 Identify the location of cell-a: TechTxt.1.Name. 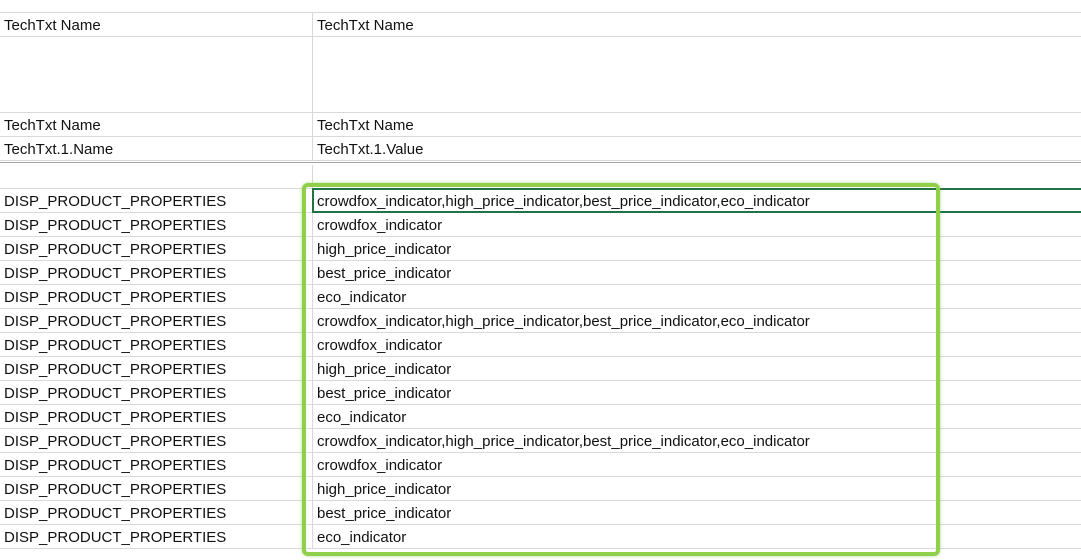
(156, 148).